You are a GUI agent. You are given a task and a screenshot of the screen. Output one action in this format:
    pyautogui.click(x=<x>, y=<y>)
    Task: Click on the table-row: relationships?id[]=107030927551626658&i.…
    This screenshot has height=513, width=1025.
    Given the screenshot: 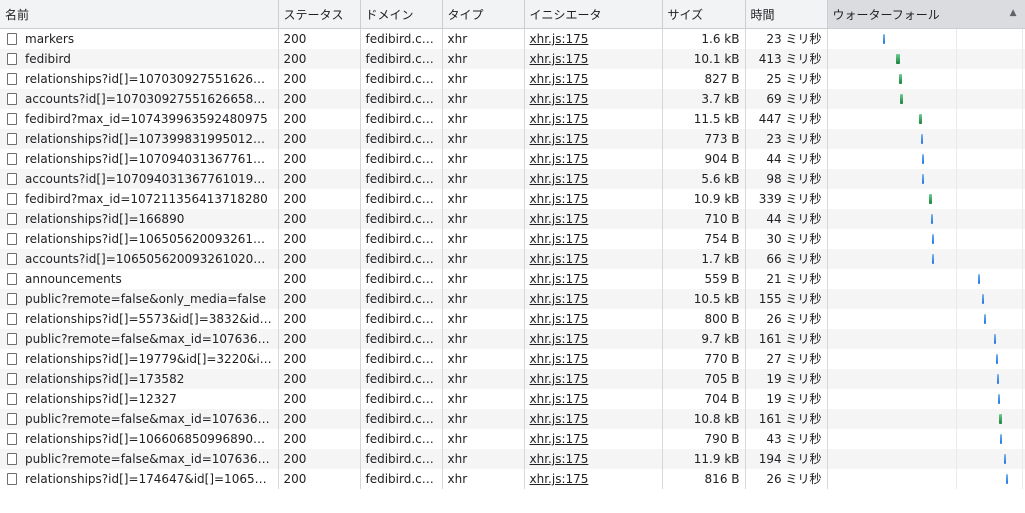 What is the action you would take?
    pyautogui.click(x=512, y=79)
    